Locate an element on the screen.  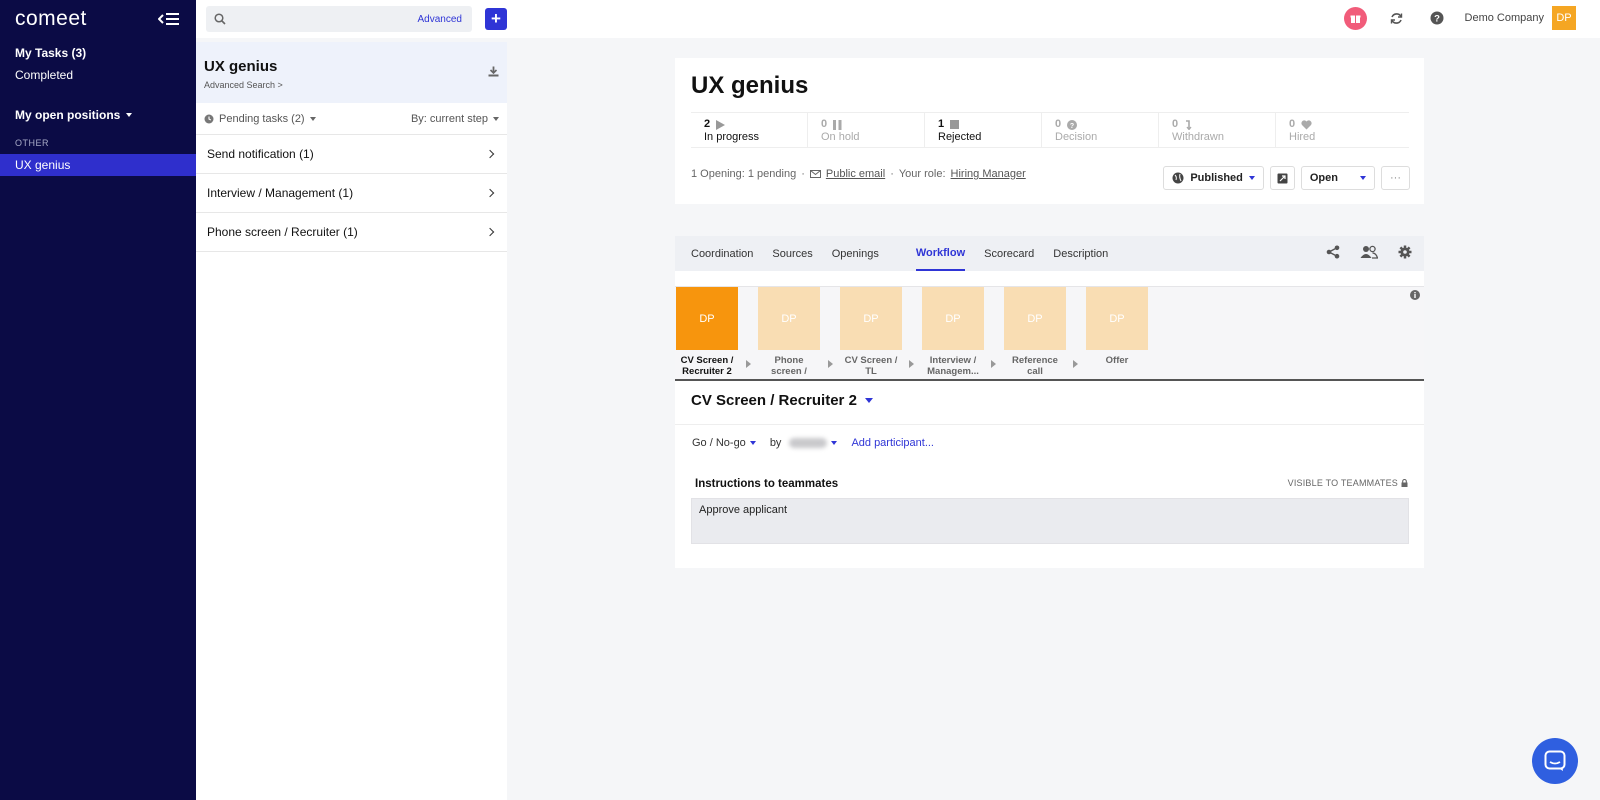
download-icon is located at coordinates (493, 71).